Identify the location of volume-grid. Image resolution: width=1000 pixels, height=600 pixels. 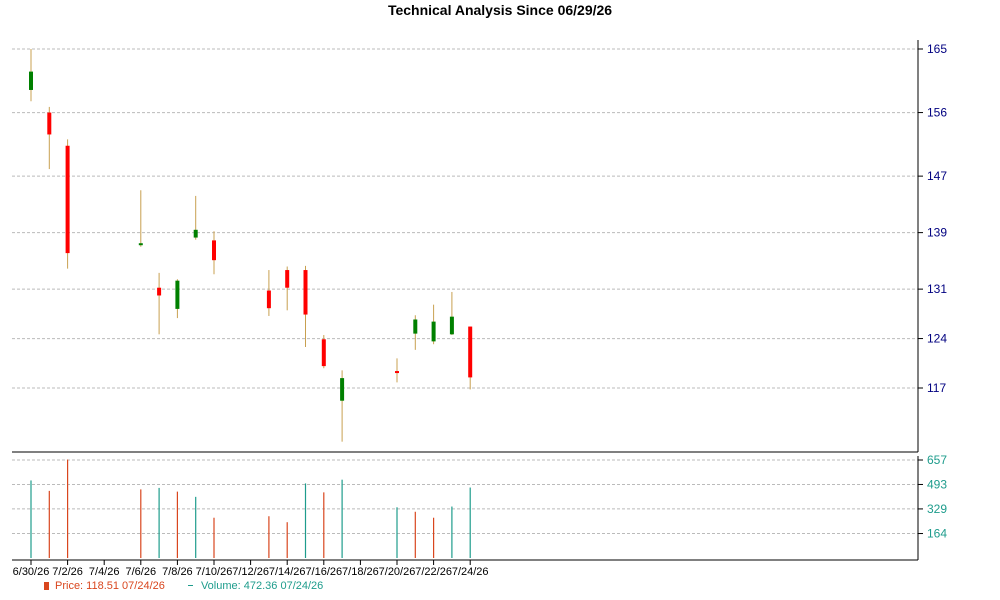
(465, 497).